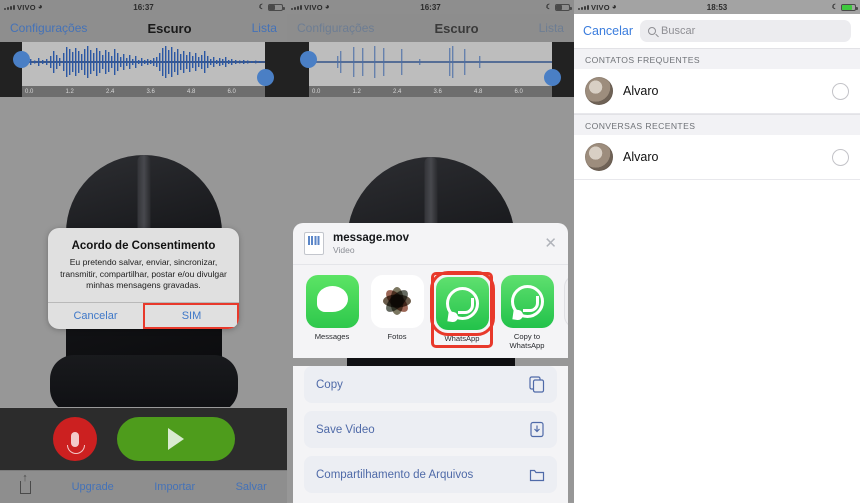 The height and width of the screenshot is (503, 860). I want to click on microphone-icon, so click(75, 442).